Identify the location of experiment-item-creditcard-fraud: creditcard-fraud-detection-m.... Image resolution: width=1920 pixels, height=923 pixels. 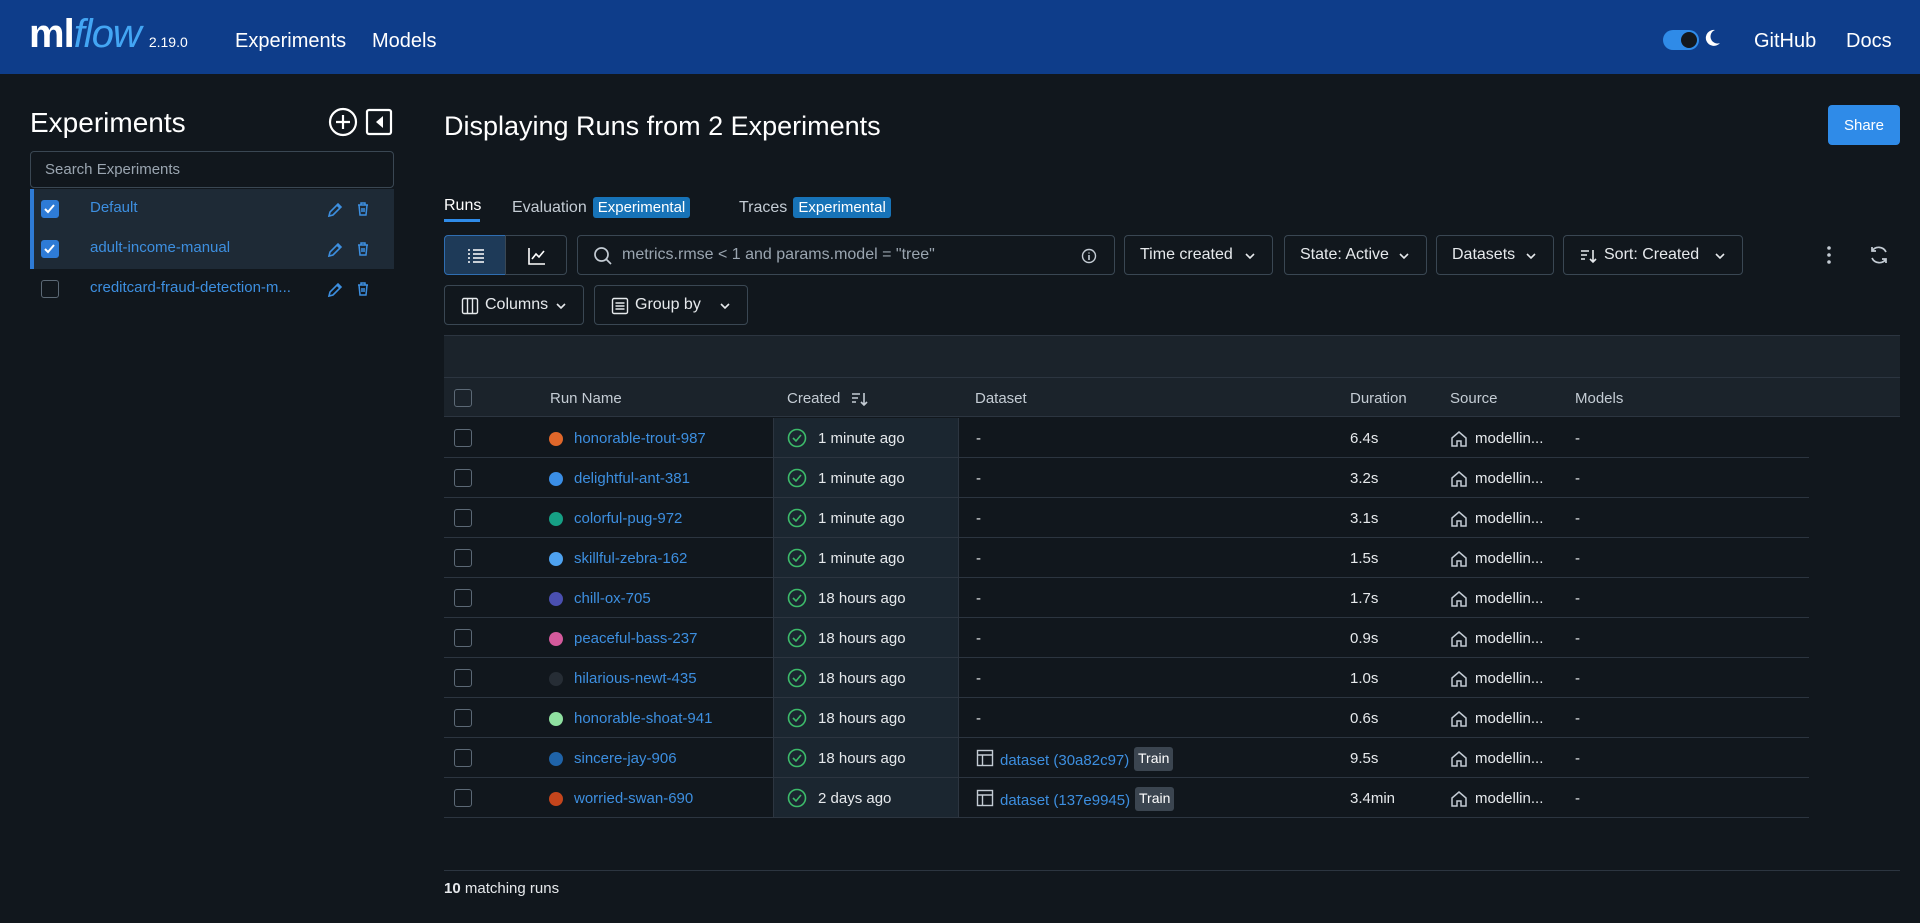
(212, 289).